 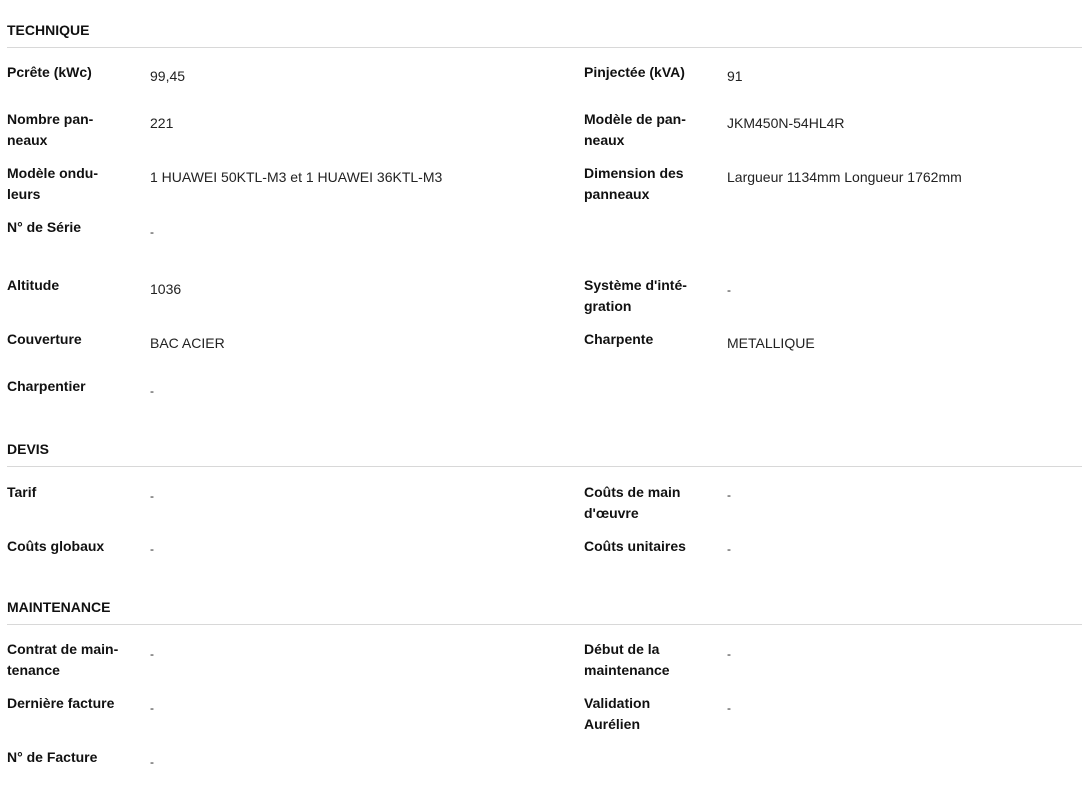 What do you see at coordinates (187, 343) in the screenshot?
I see `couverture-value: BAC ACIER` at bounding box center [187, 343].